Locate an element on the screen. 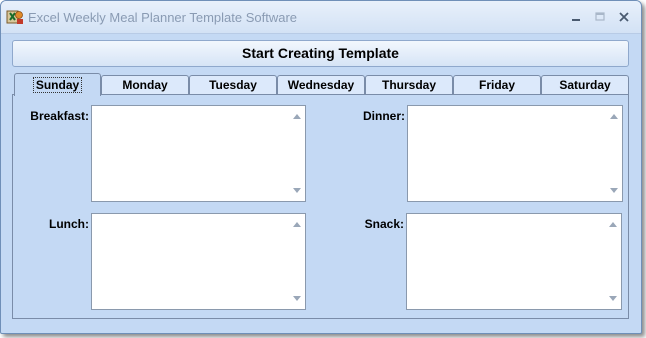  minimize-icon is located at coordinates (576, 17).